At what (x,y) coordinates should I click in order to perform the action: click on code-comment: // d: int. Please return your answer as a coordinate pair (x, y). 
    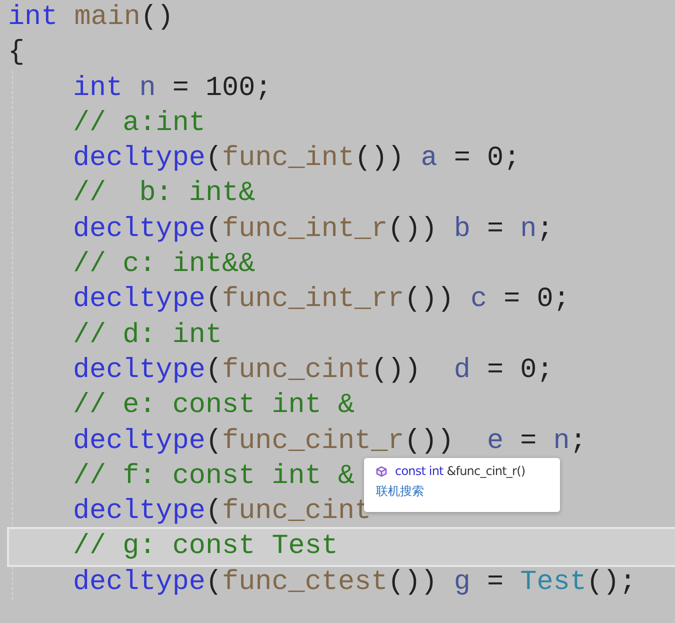
    Looking at the image, I should click on (147, 335).